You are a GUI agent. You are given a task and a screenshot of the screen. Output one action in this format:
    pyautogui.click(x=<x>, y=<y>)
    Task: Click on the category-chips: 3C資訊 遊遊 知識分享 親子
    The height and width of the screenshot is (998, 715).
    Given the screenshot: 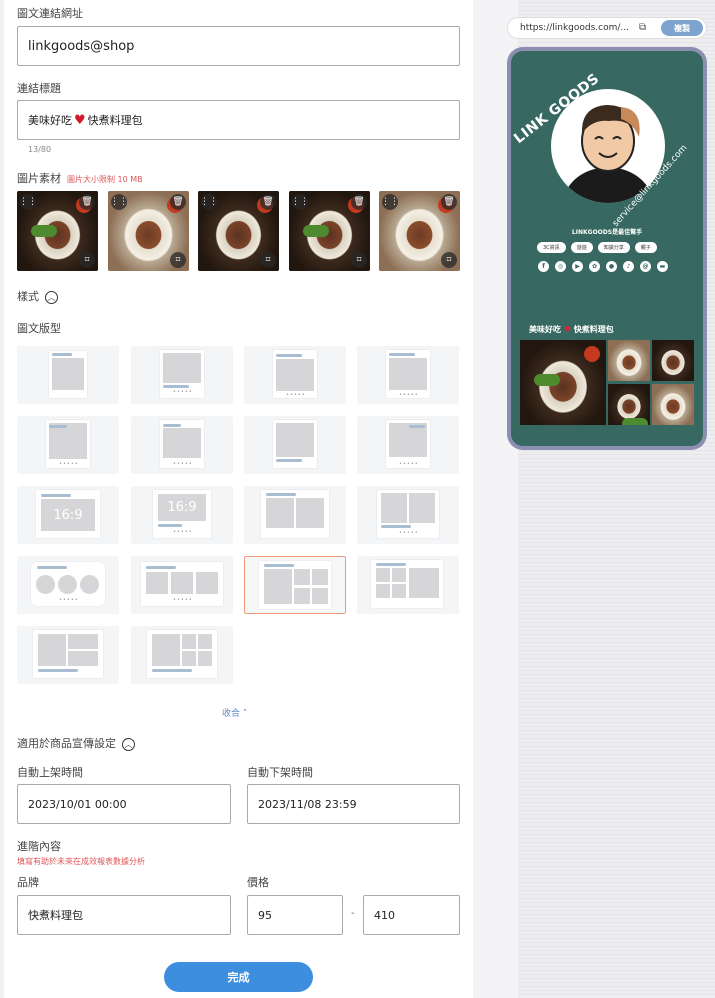 What is the action you would take?
    pyautogui.click(x=597, y=247)
    